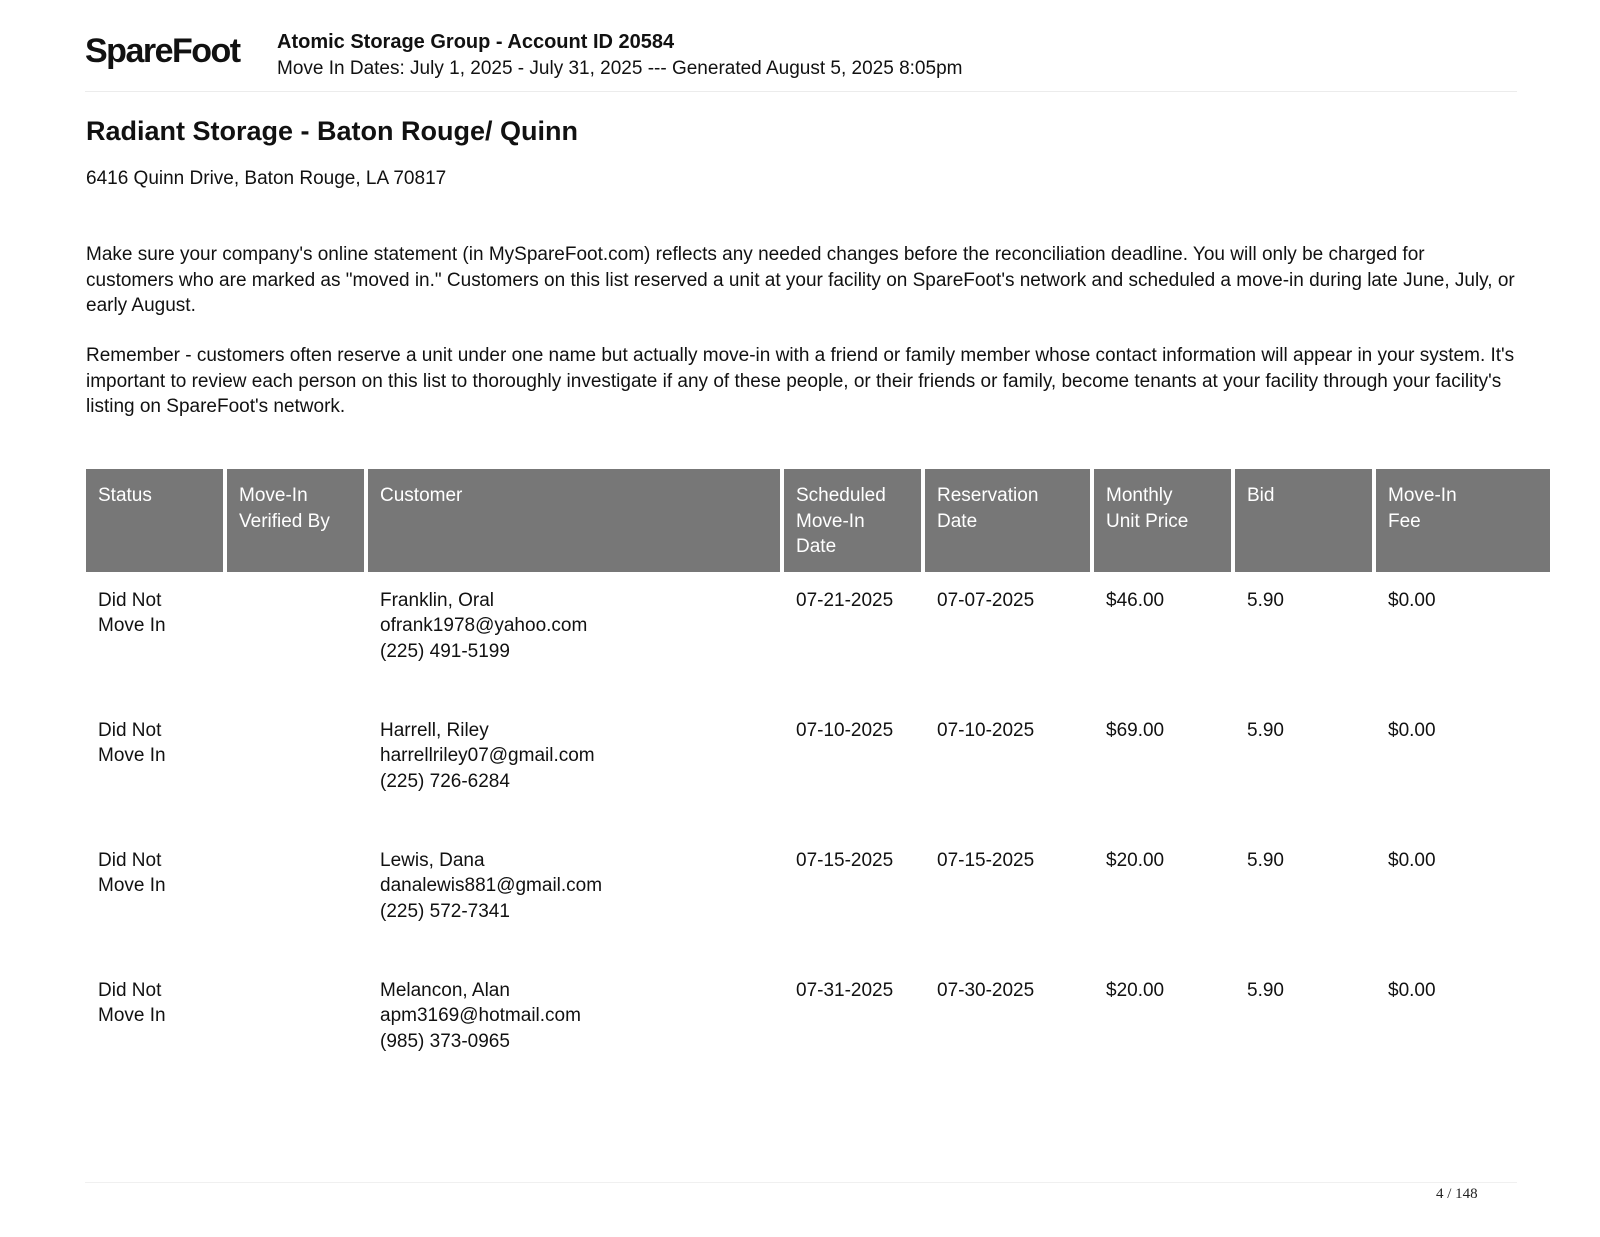 Image resolution: width=1600 pixels, height=1237 pixels. What do you see at coordinates (801, 91) in the screenshot?
I see `header-divider` at bounding box center [801, 91].